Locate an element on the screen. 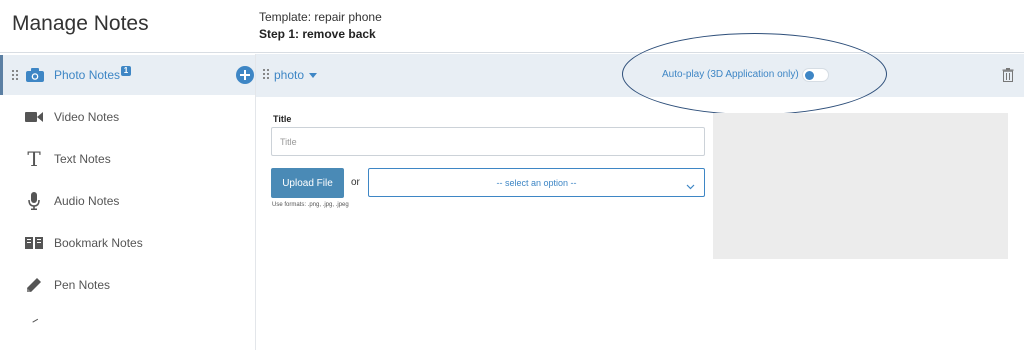 The image size is (1024, 350). autoplay-toggle is located at coordinates (815, 75).